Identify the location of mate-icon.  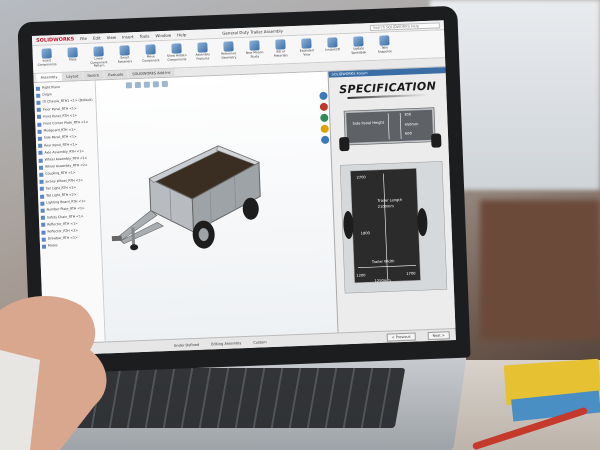
(72, 52).